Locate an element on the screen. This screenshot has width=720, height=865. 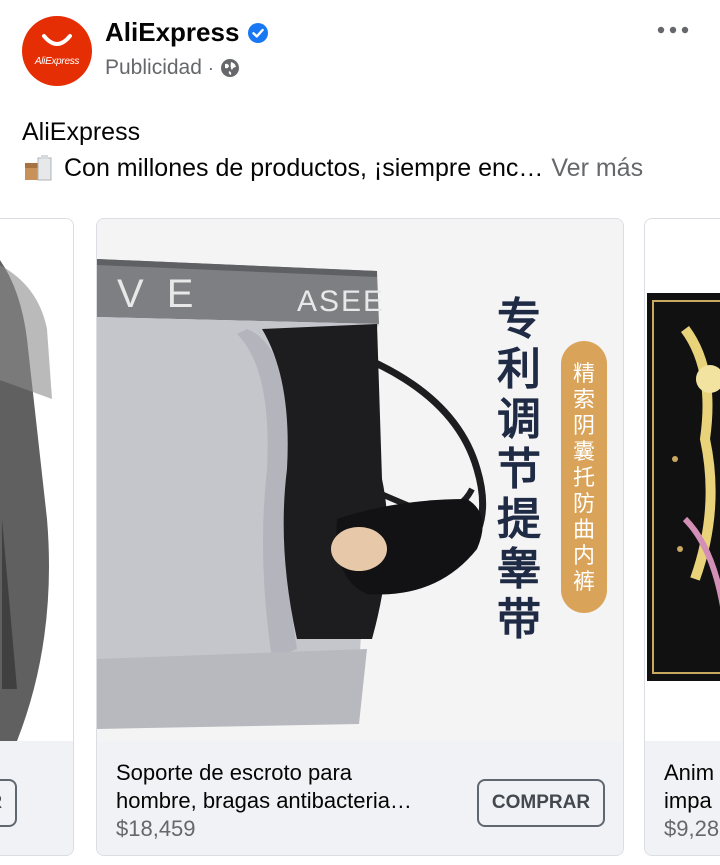
waistband-text: V E is located at coordinates (158, 294).